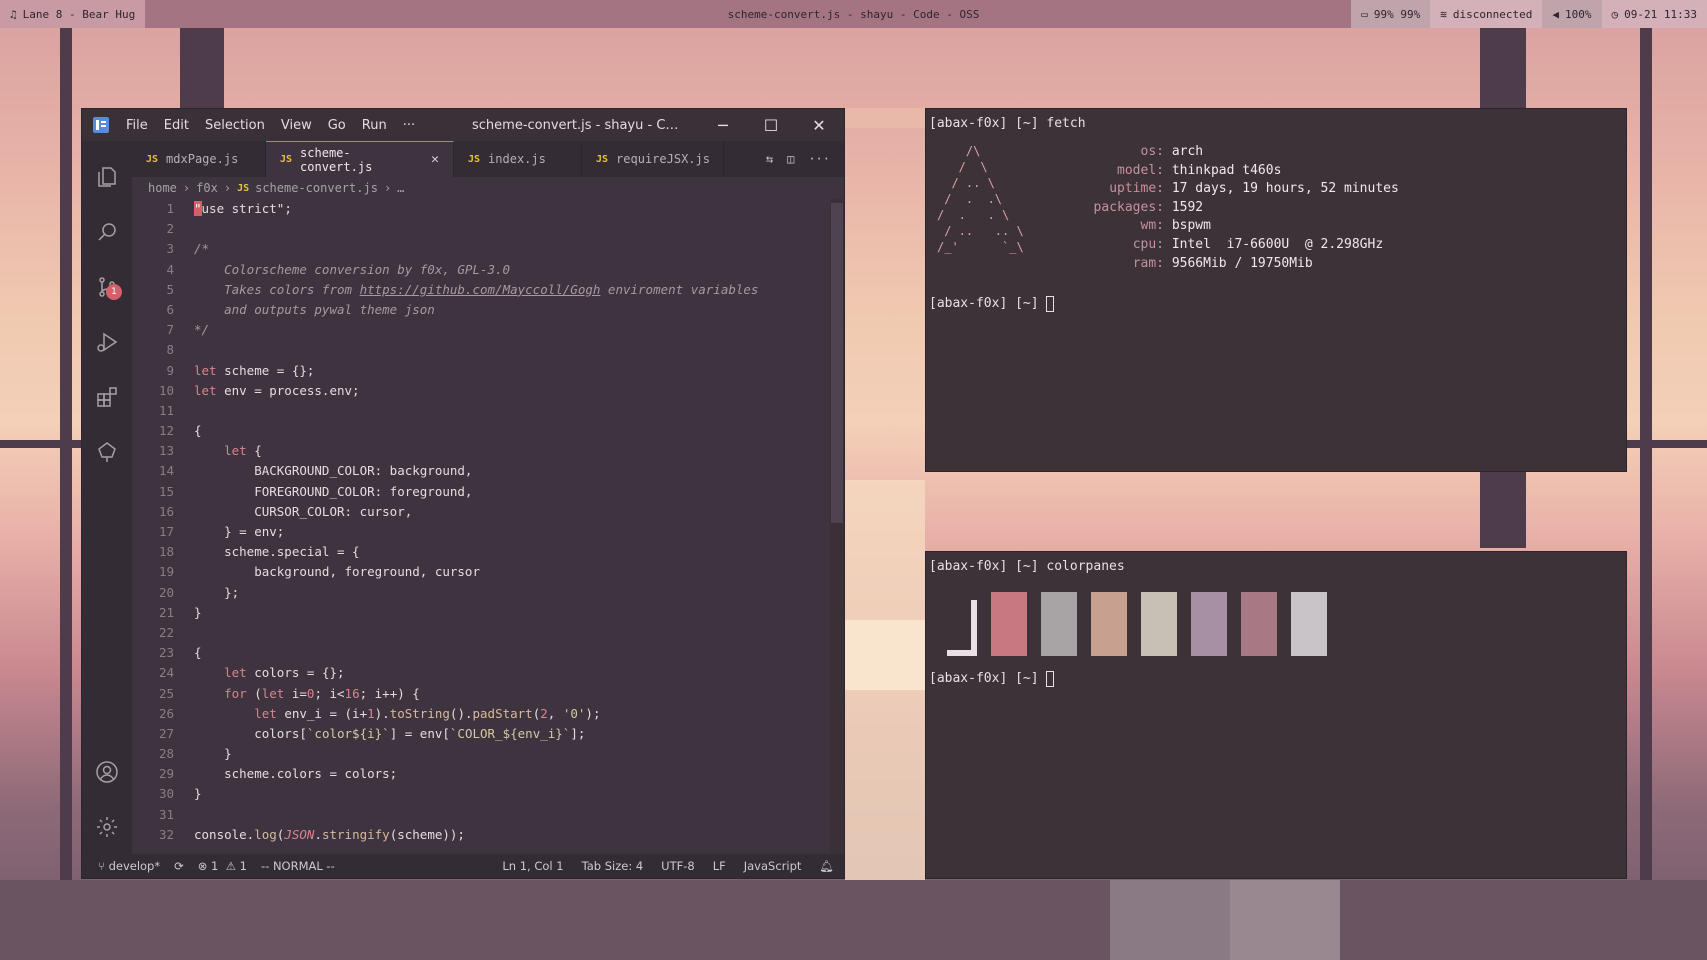 The image size is (1707, 960). Describe the element at coordinates (166, 834) in the screenshot. I see `line-number: 32` at that location.